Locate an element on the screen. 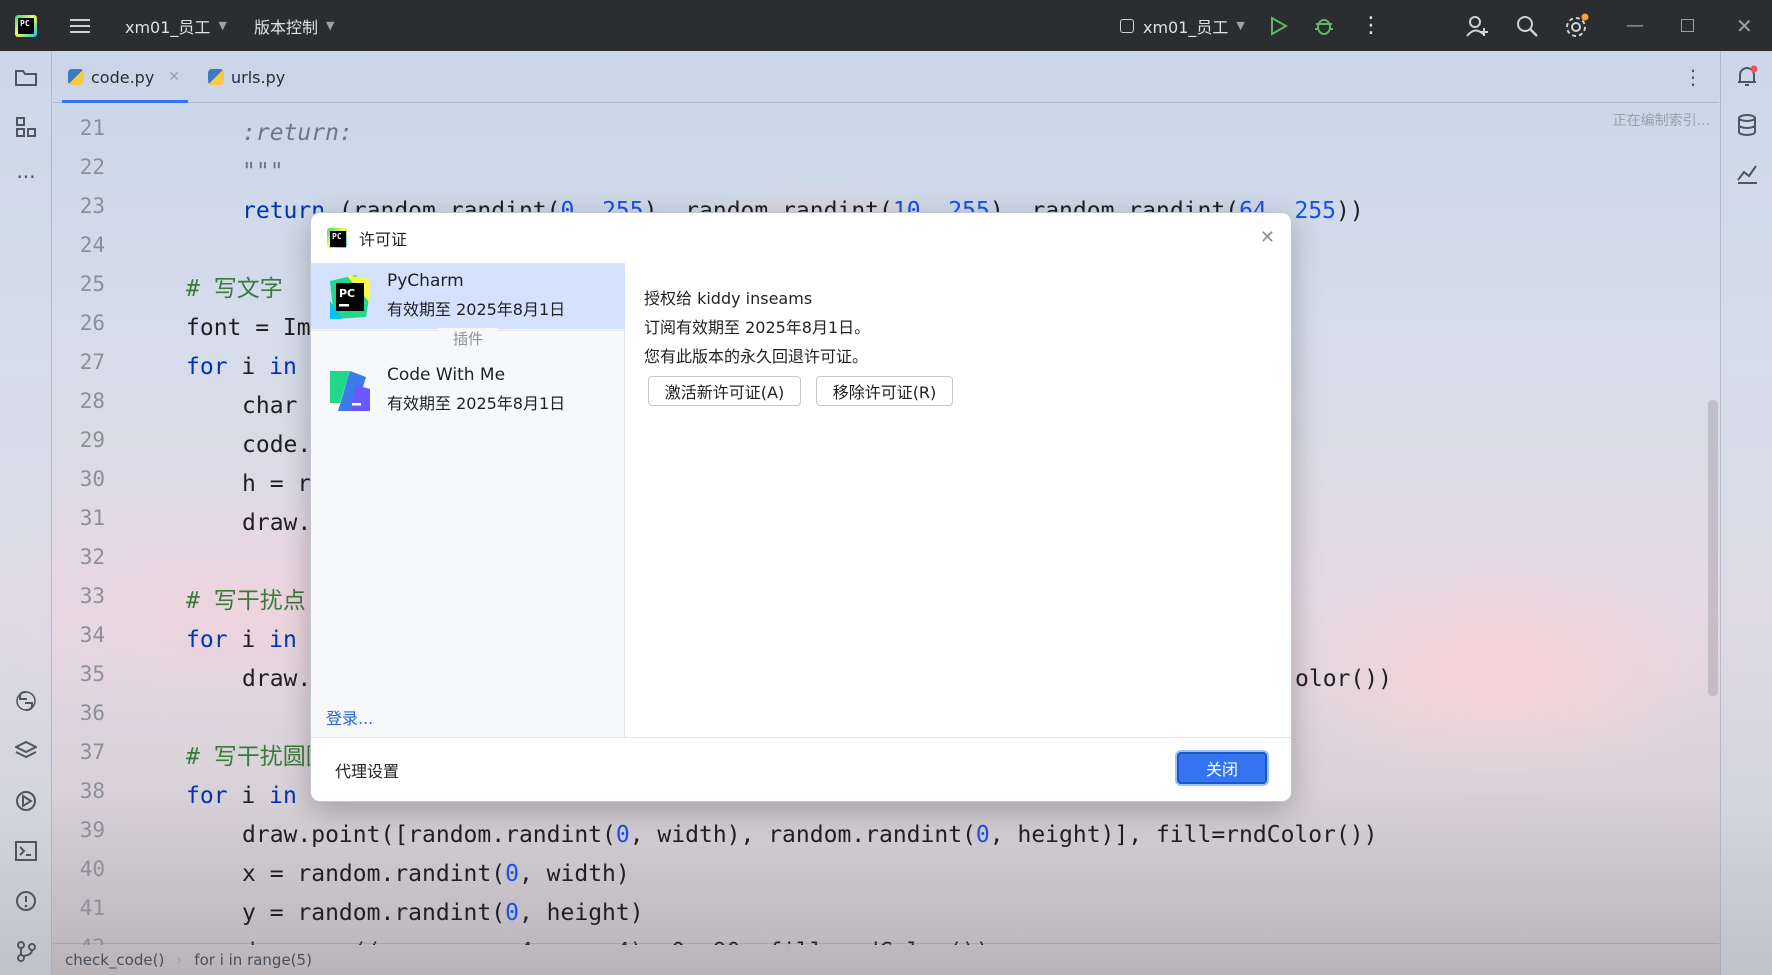 This screenshot has height=975, width=1772. line-number: 23 is located at coordinates (92, 206).